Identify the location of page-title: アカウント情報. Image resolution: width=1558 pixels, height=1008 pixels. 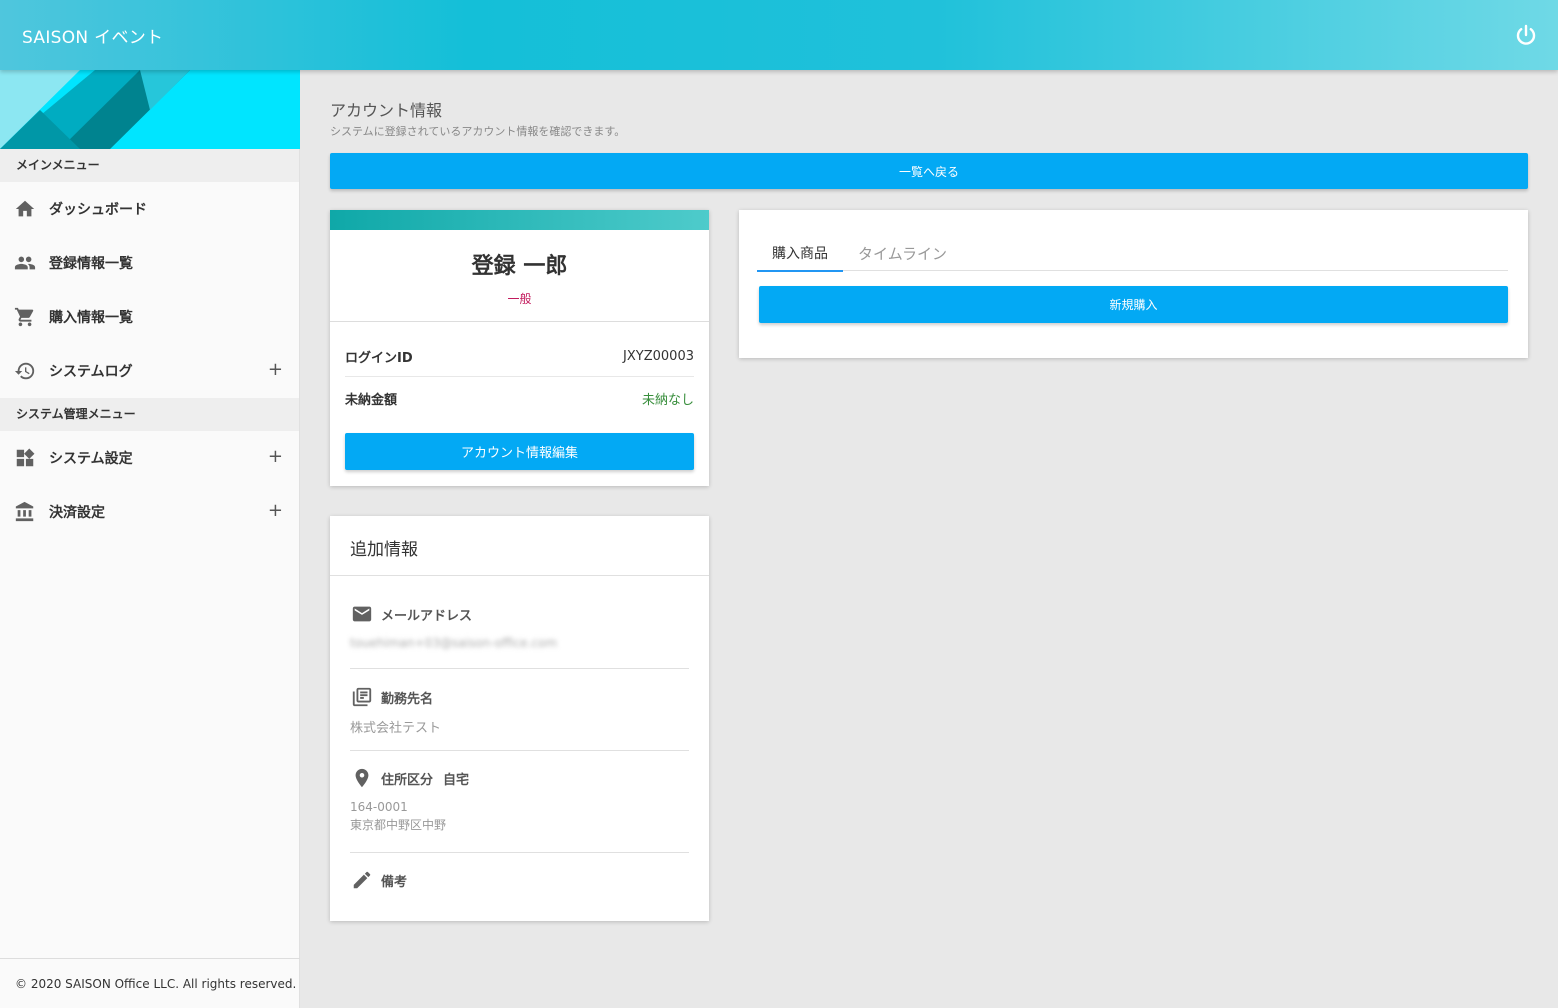
(386, 110).